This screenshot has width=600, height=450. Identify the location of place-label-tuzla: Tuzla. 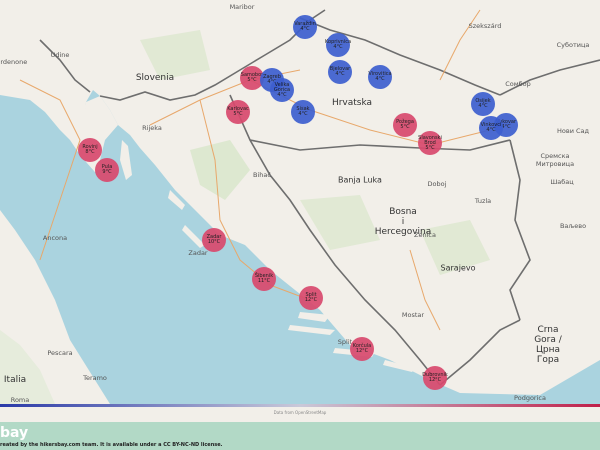
(483, 201).